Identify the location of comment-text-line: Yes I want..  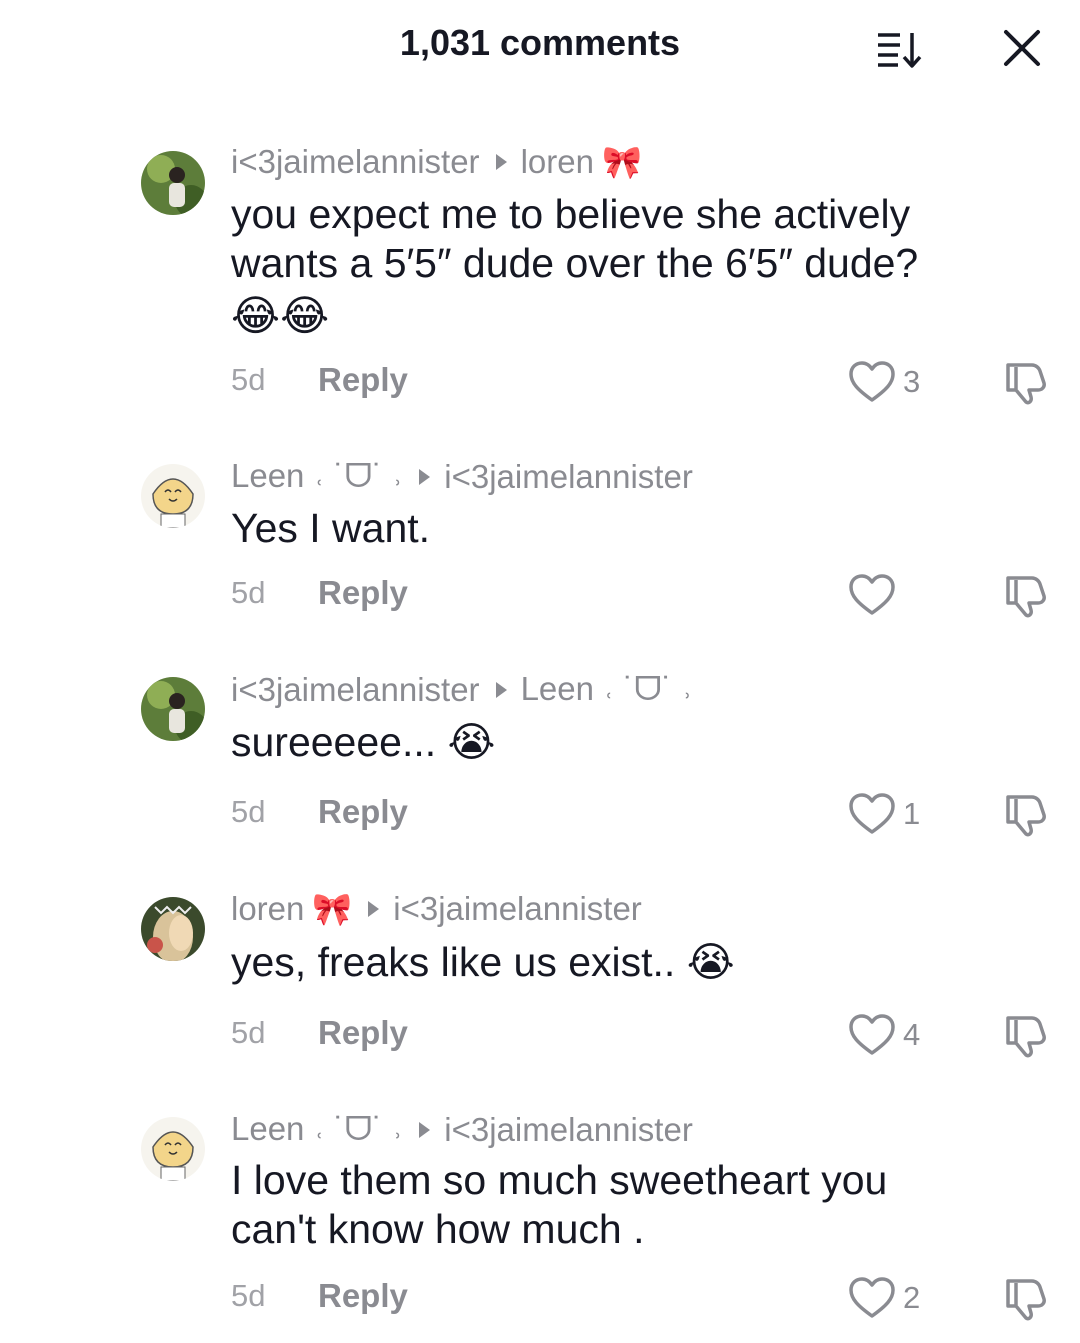
(331, 528).